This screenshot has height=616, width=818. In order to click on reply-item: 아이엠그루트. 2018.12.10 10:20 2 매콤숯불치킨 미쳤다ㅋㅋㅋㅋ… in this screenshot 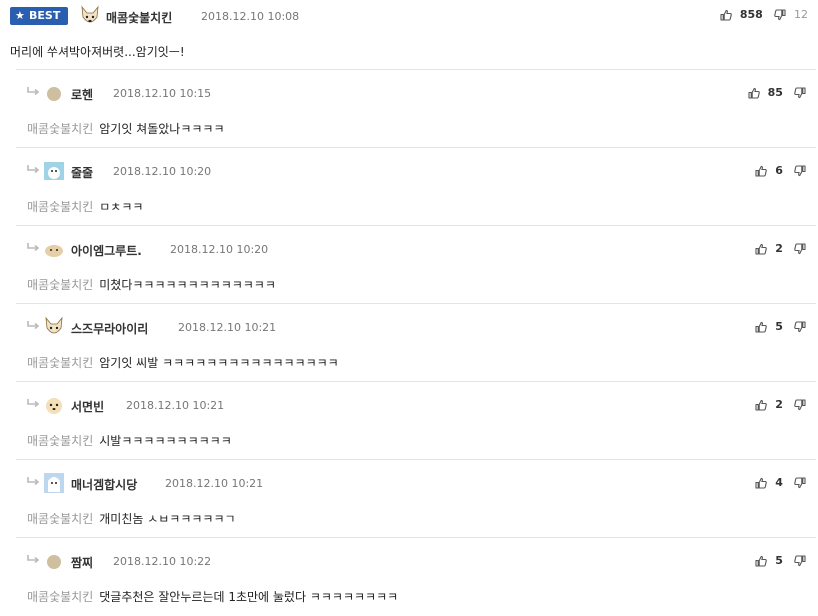, I will do `click(416, 264)`.